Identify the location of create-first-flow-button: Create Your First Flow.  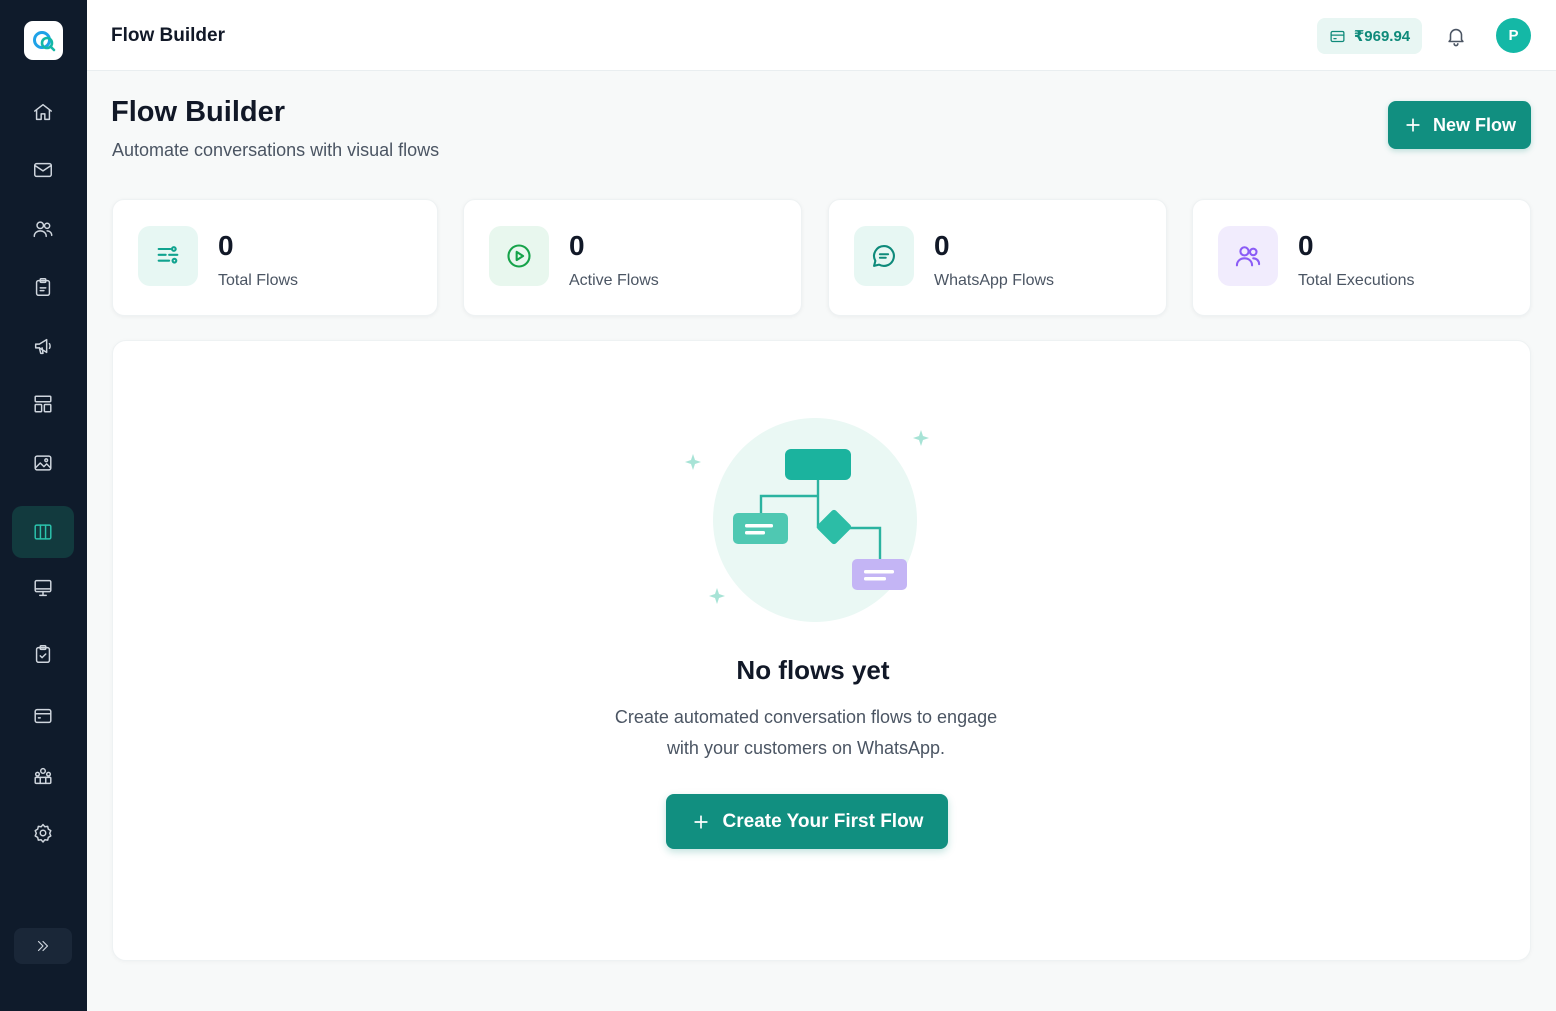
(807, 821).